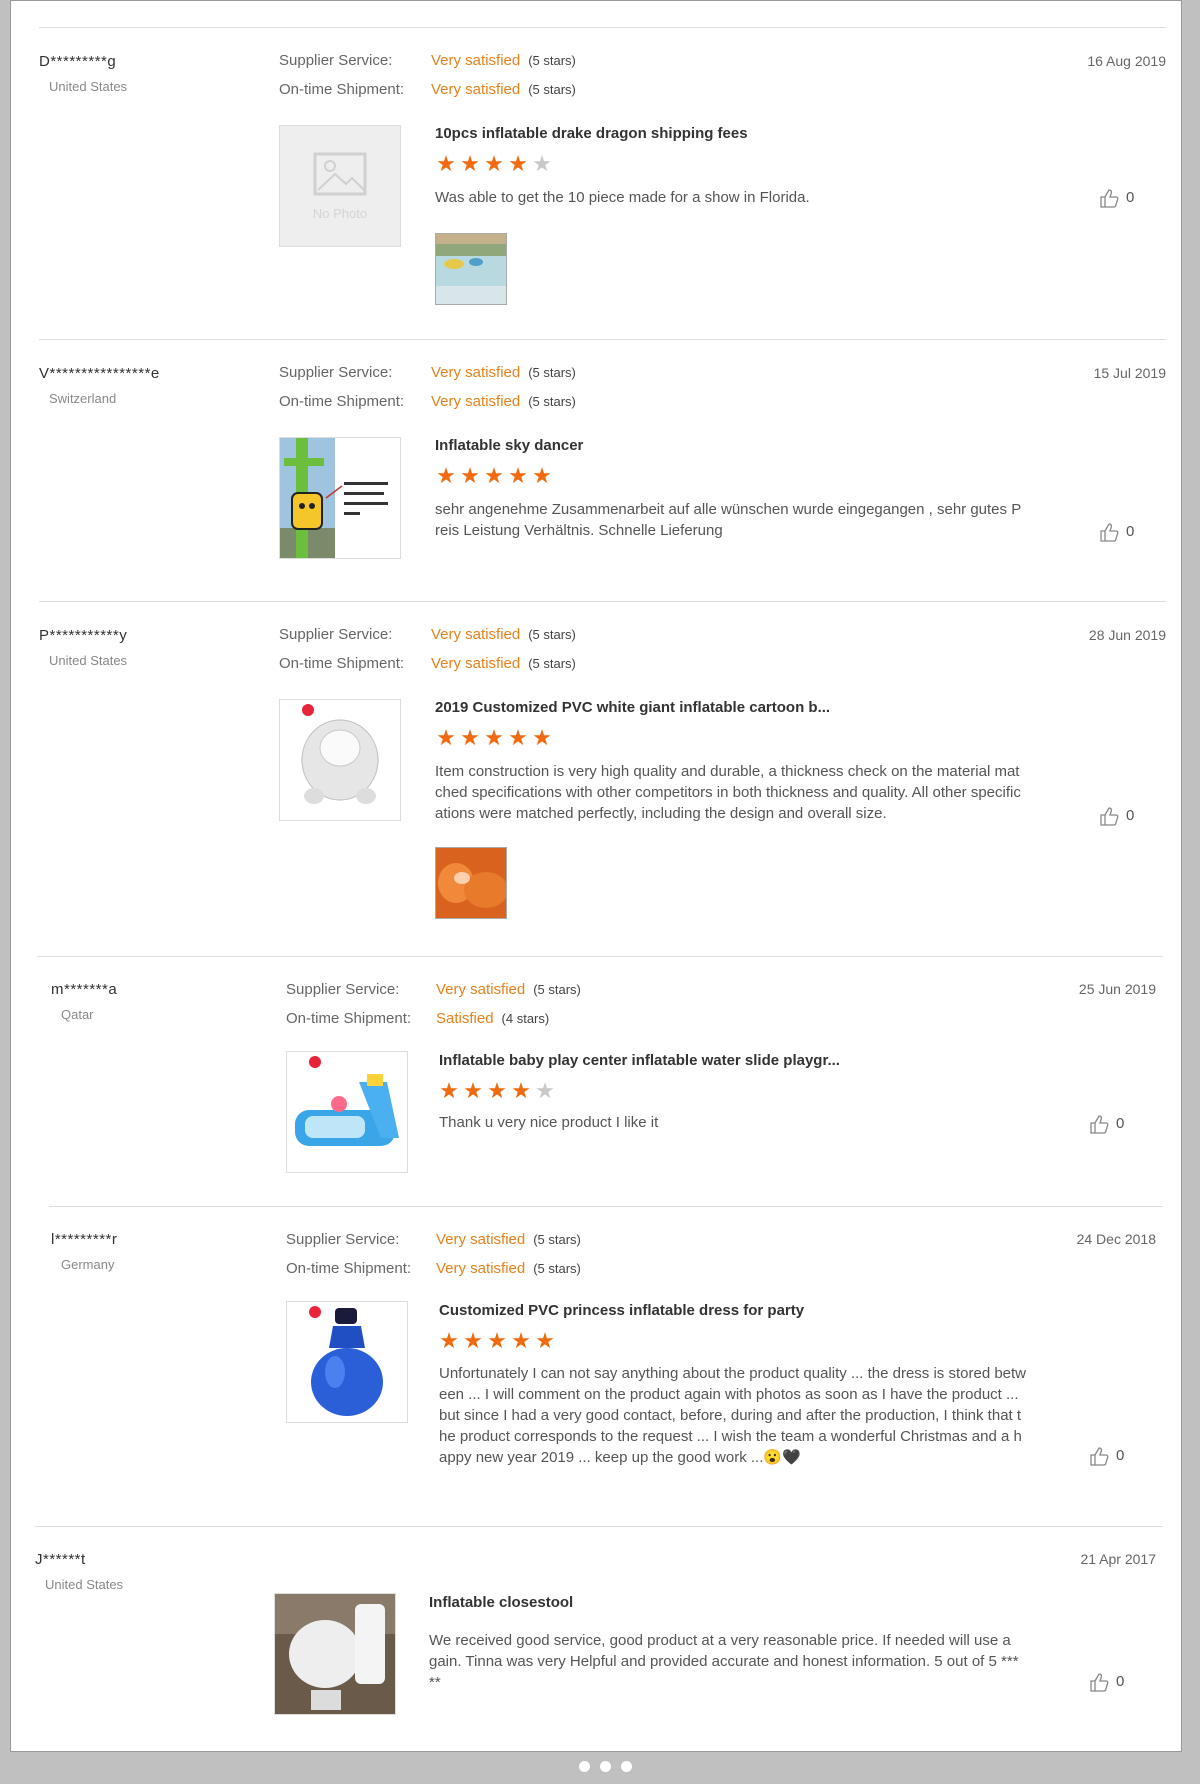 The image size is (1200, 1784). I want to click on pagination-dots, so click(605, 1768).